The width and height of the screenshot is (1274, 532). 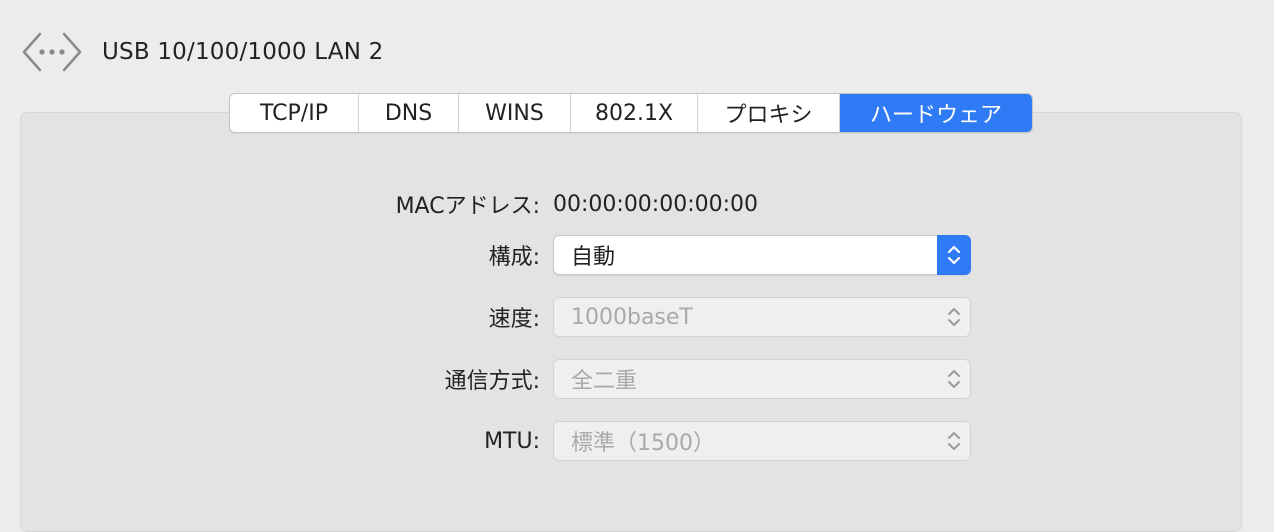 I want to click on configuration-row: 構成: 自動, so click(x=637, y=255).